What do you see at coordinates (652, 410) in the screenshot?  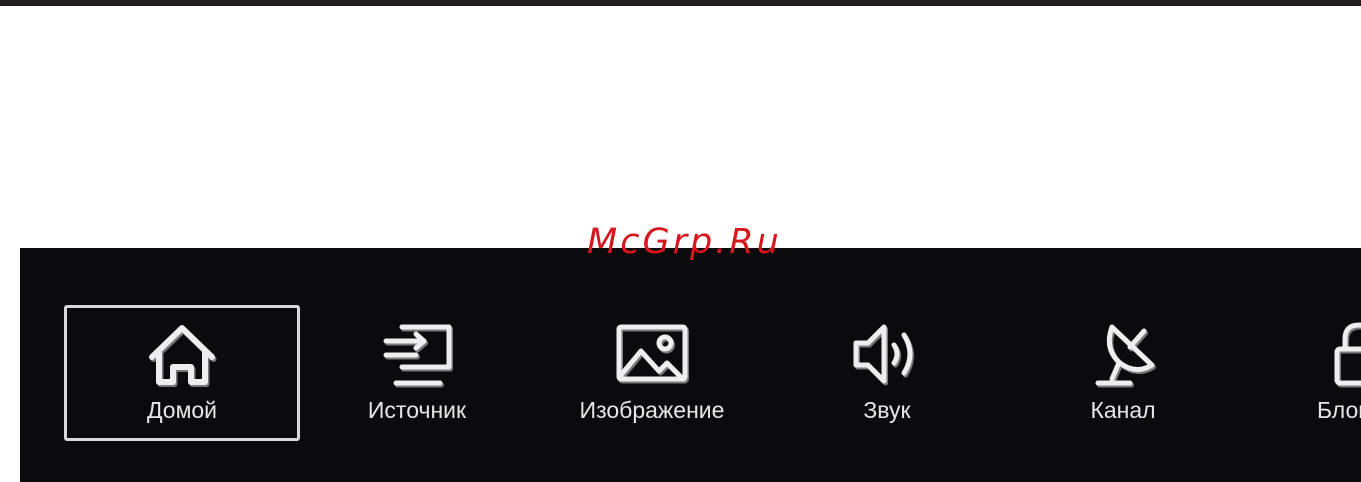 I see `menu-item-label: Изображение` at bounding box center [652, 410].